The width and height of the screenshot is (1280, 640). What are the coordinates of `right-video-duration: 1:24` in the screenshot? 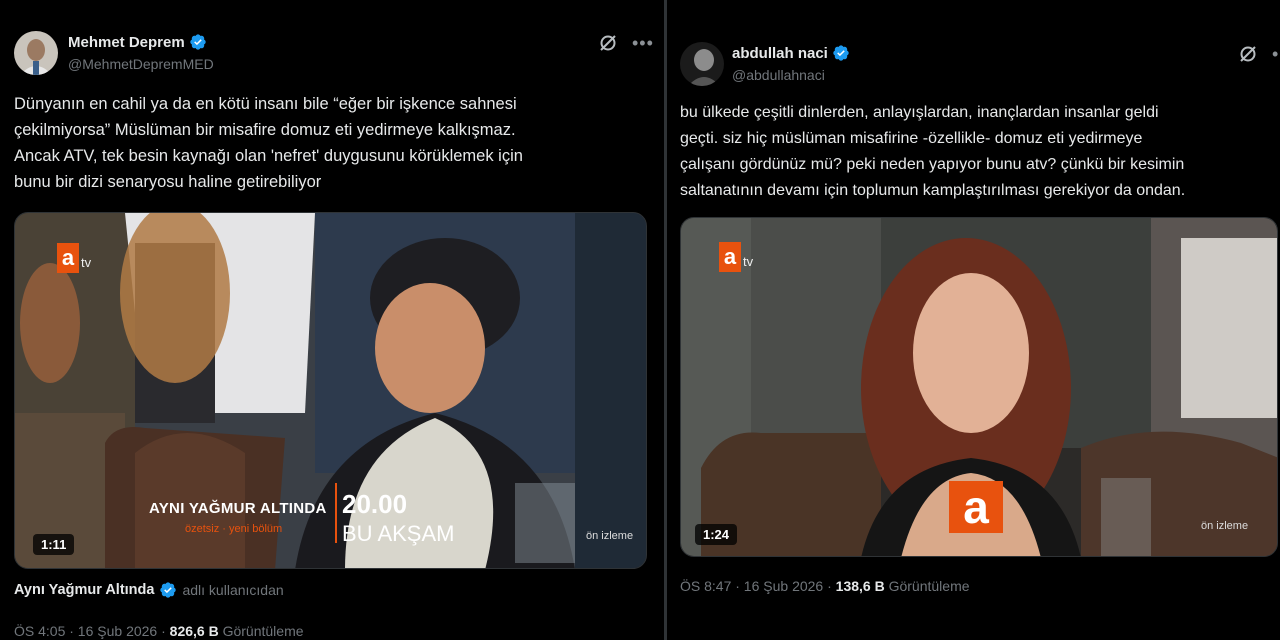 It's located at (716, 534).